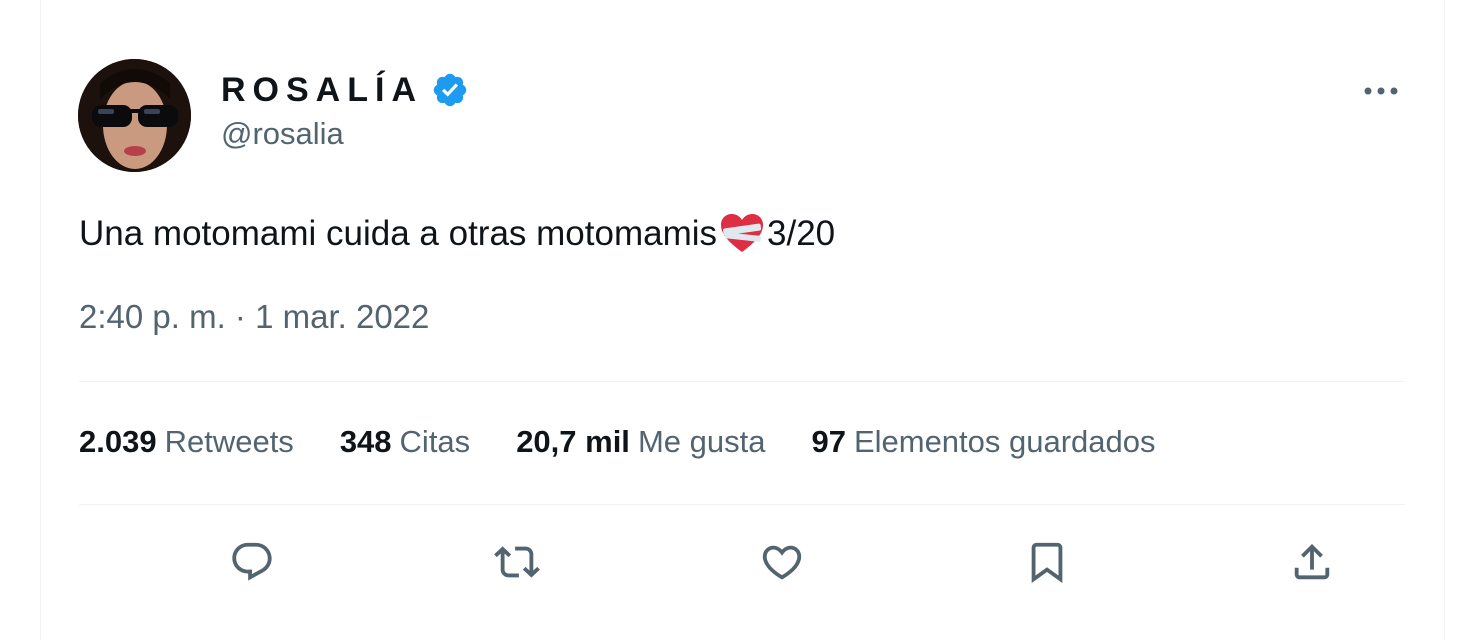 The image size is (1461, 640). I want to click on user-handle: @rosalia, so click(282, 134).